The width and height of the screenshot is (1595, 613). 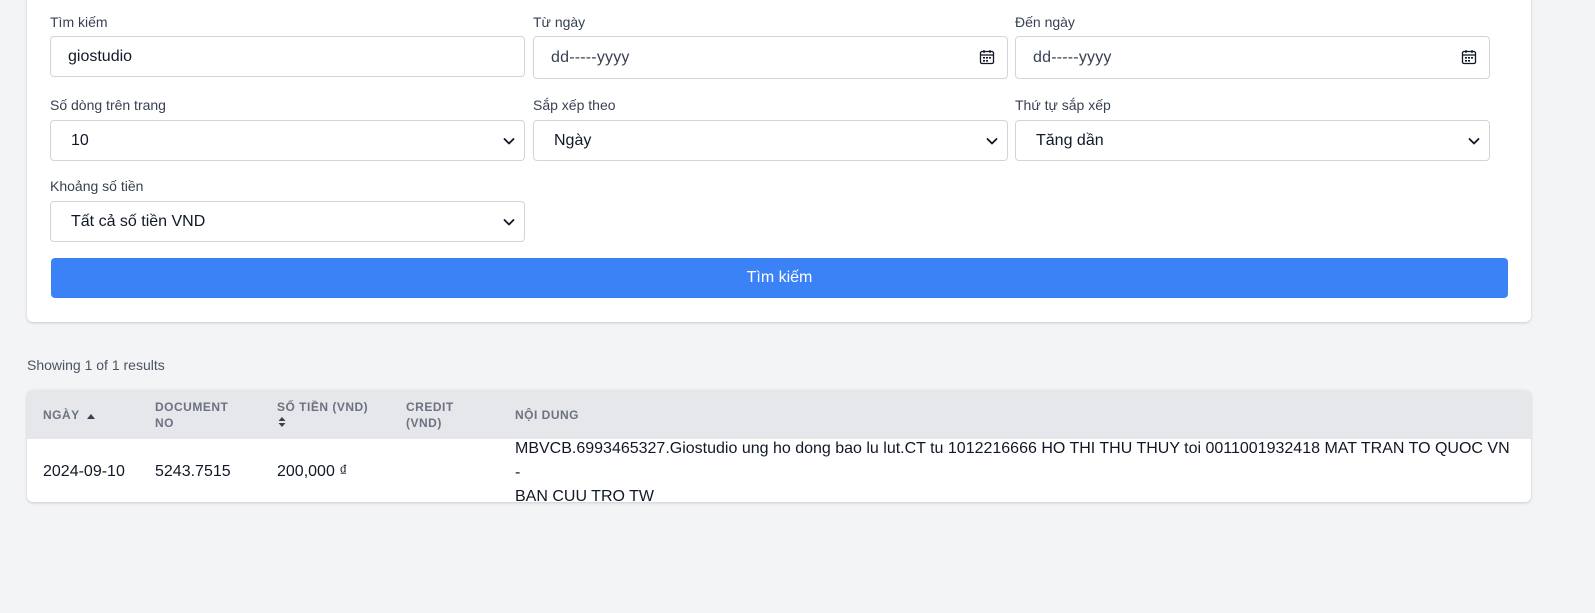 What do you see at coordinates (96, 365) in the screenshot?
I see `results-summary: Showing 1 of 1 results` at bounding box center [96, 365].